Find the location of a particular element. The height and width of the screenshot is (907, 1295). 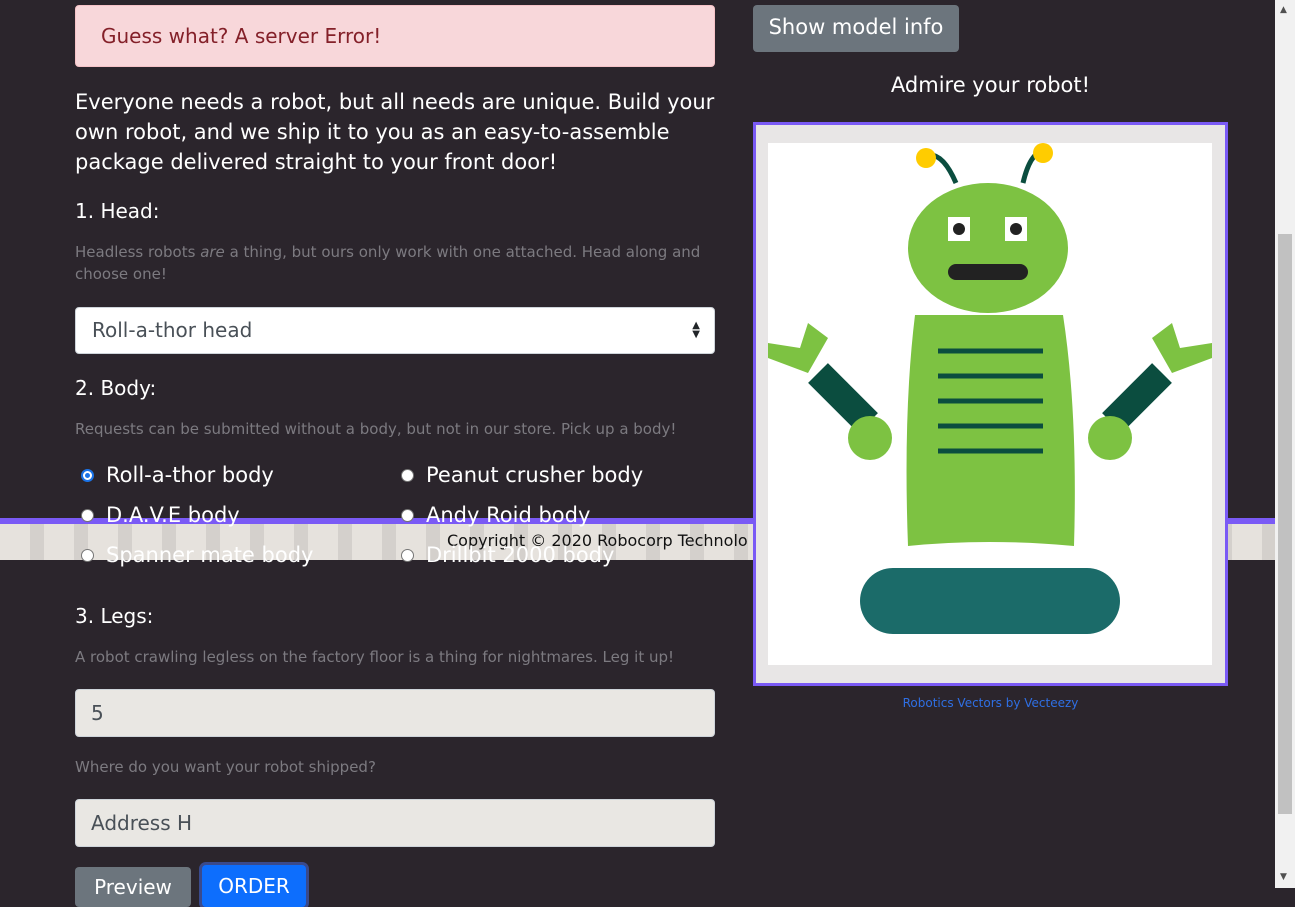

robot-head-icon is located at coordinates (988, 248).